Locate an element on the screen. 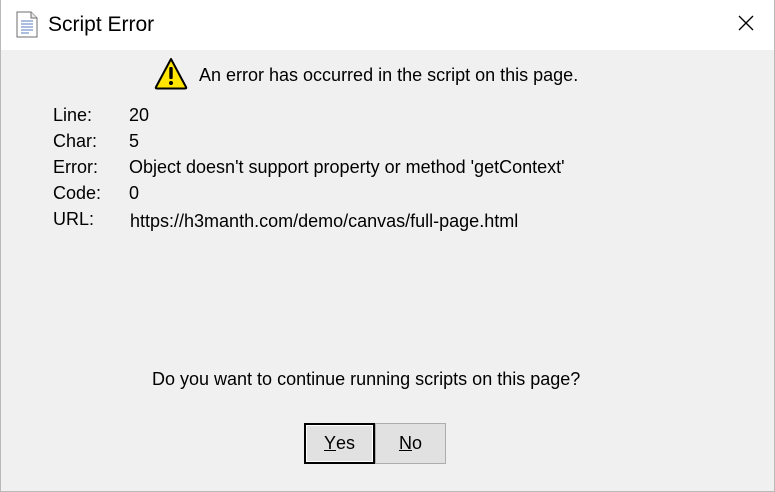 The height and width of the screenshot is (492, 775). no-button: No is located at coordinates (410, 443).